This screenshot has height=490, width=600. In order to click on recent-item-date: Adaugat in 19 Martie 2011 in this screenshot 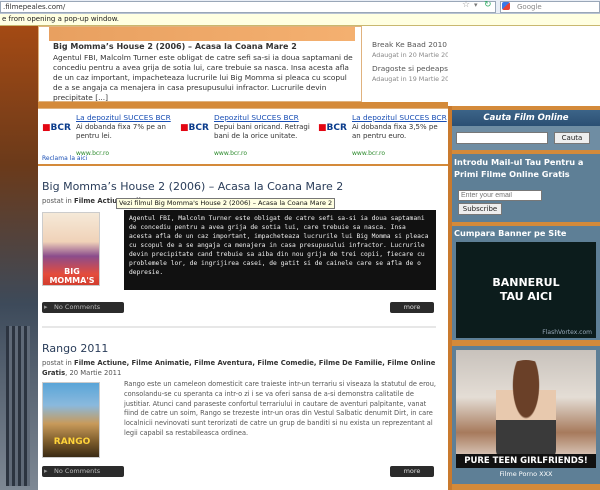, I will do `click(415, 79)`.